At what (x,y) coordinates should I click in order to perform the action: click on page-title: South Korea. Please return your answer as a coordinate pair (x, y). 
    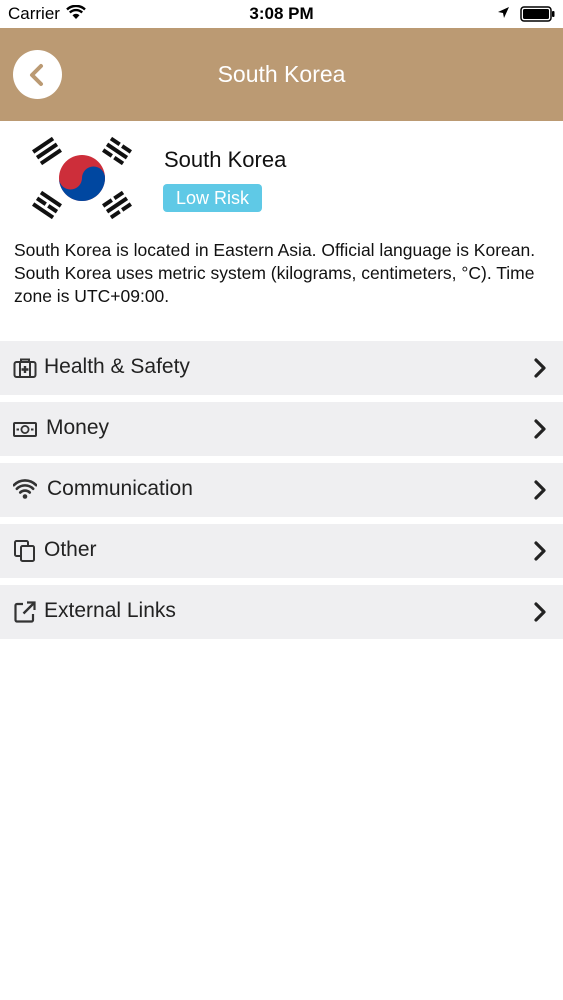
    Looking at the image, I should click on (281, 74).